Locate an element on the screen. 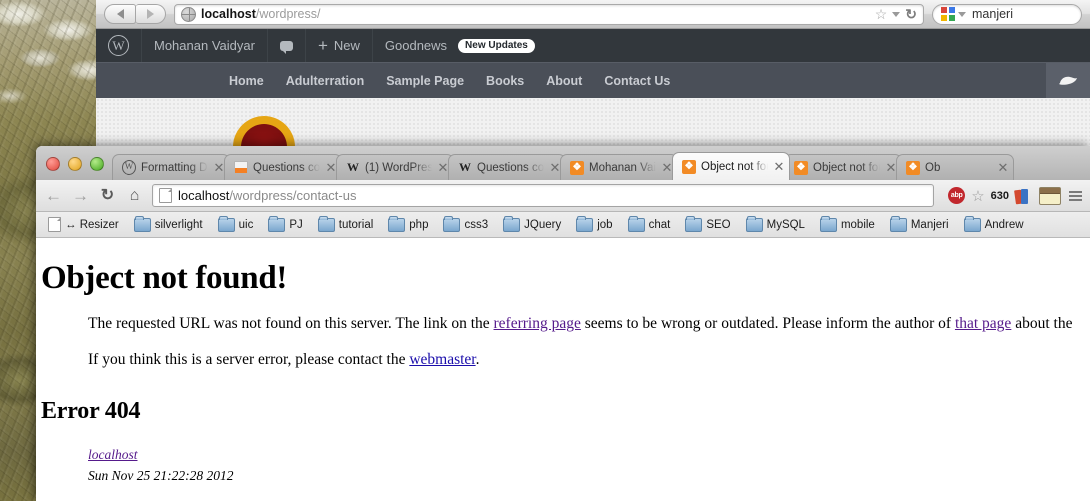  browser-tab: W (1) WordPress A ✕ is located at coordinates (395, 167).